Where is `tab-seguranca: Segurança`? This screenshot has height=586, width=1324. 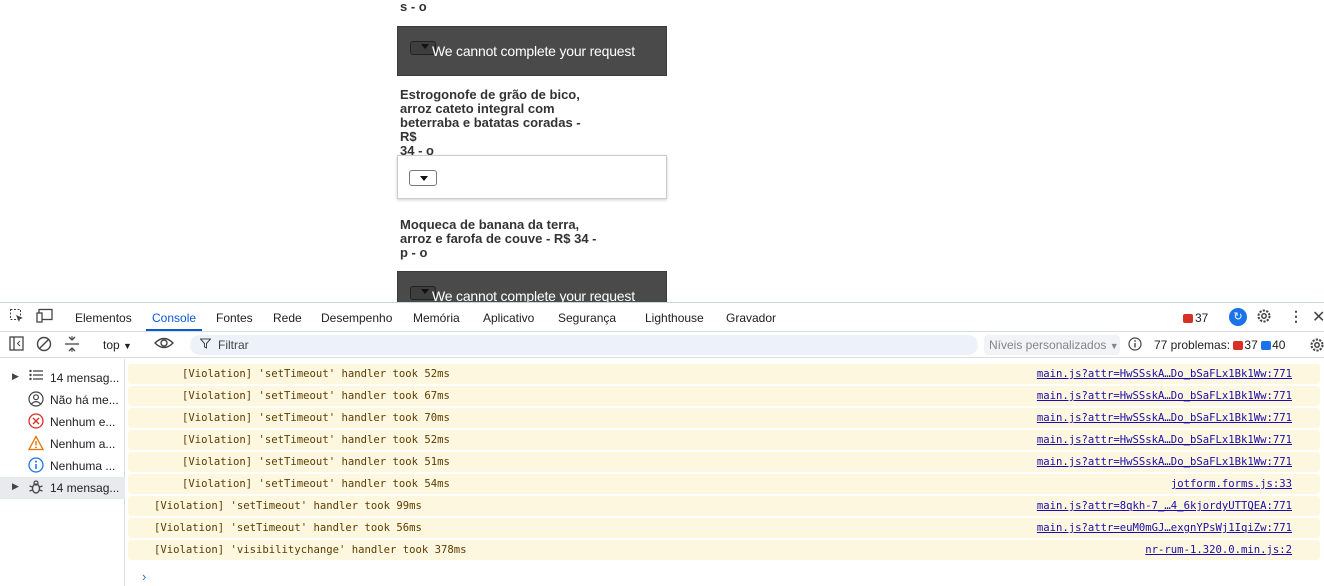 tab-seguranca: Segurança is located at coordinates (587, 318).